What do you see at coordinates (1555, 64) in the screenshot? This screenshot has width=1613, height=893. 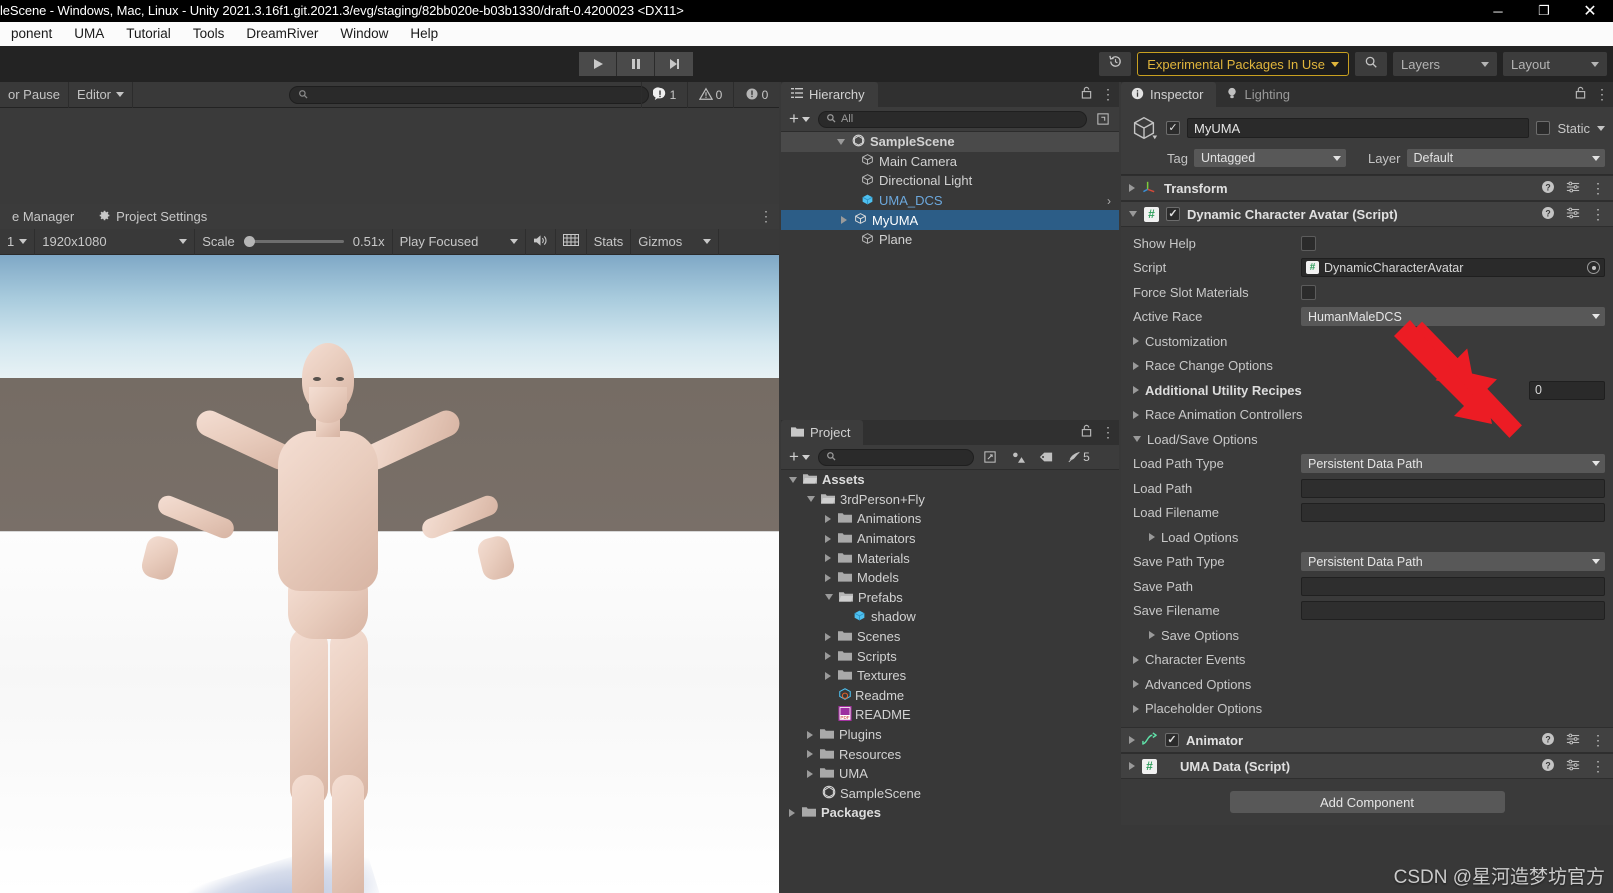 I see `layout-dropdown: Layout` at bounding box center [1555, 64].